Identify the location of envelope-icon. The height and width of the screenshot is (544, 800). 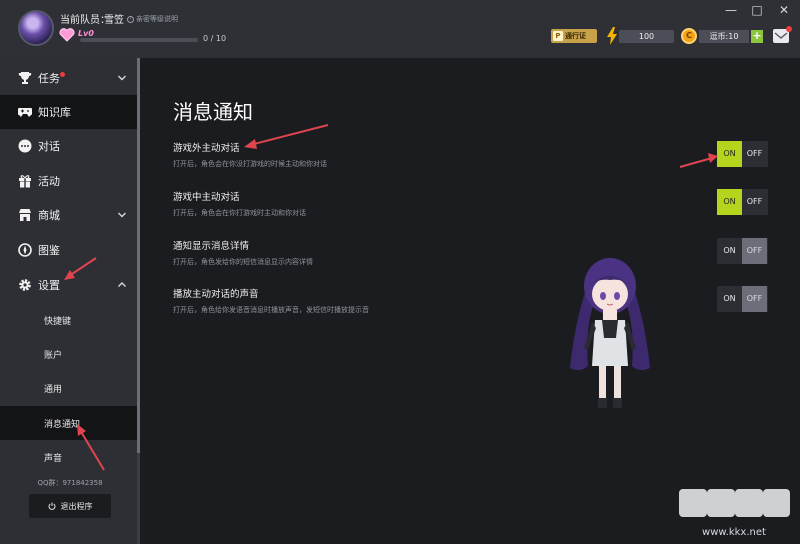
(781, 35).